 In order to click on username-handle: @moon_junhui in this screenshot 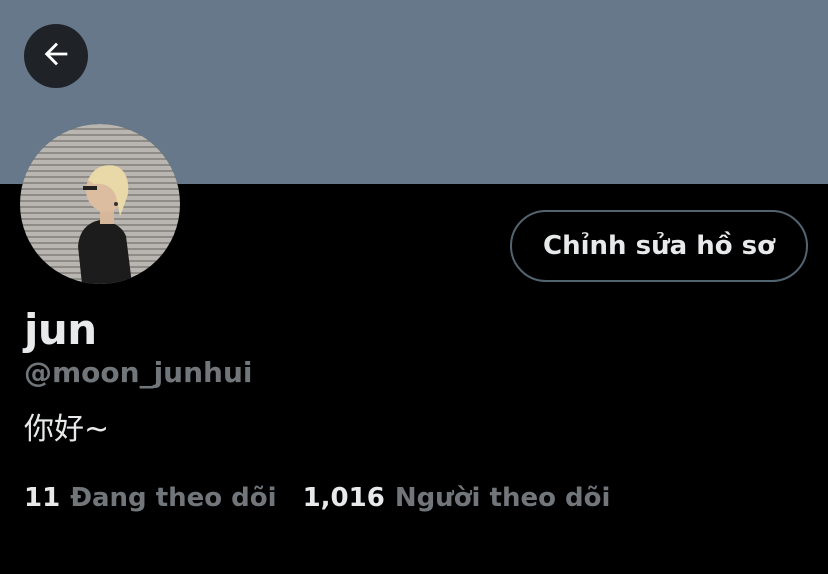, I will do `click(138, 372)`.